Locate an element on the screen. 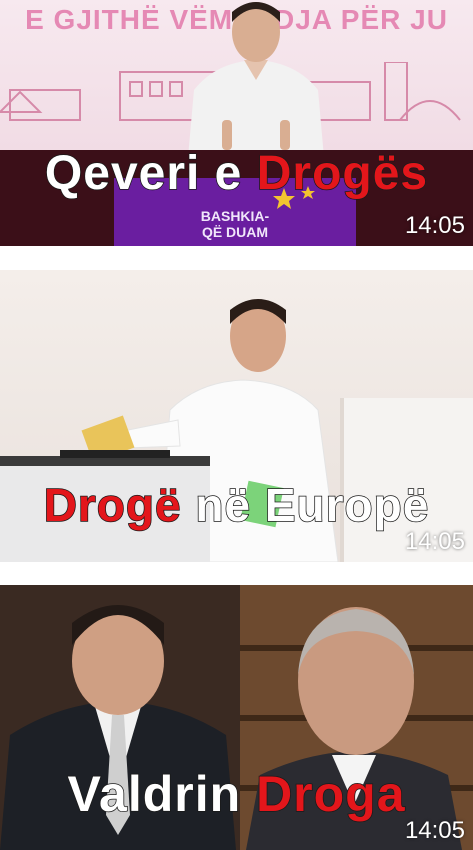  video-caption: Valdrin Droga is located at coordinates (236, 794).